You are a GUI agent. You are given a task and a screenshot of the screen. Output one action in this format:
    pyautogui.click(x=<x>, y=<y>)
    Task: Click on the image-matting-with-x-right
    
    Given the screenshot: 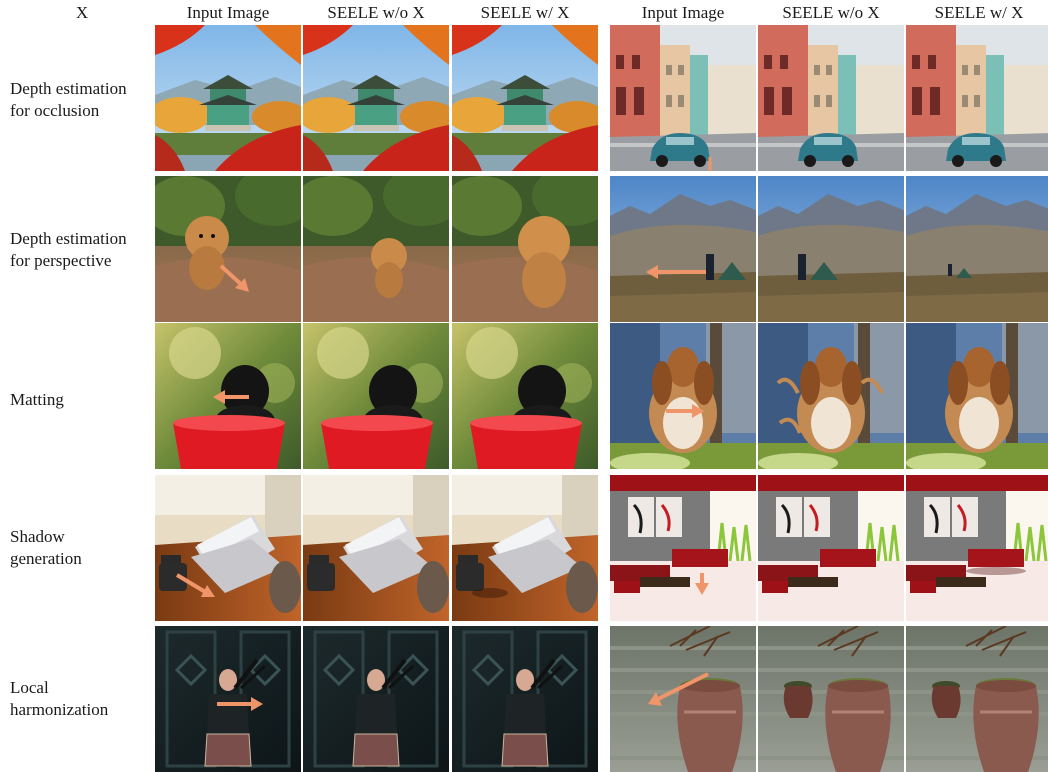 What is the action you would take?
    pyautogui.click(x=977, y=396)
    